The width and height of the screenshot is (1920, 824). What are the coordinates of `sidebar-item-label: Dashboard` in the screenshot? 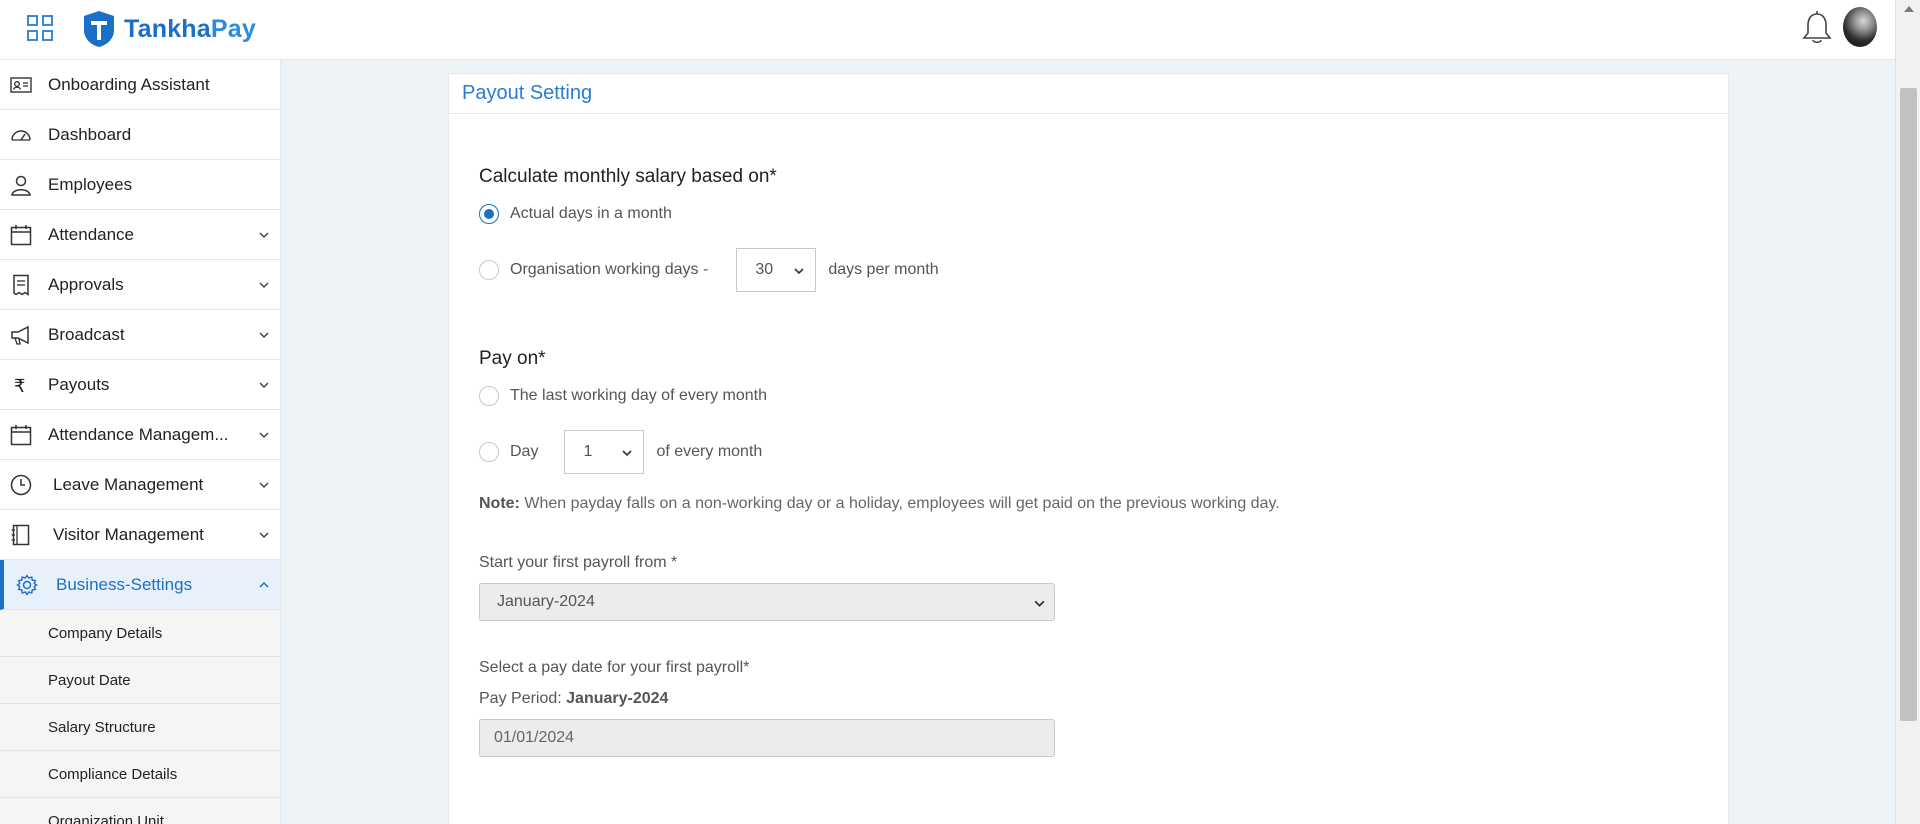 It's located at (90, 134).